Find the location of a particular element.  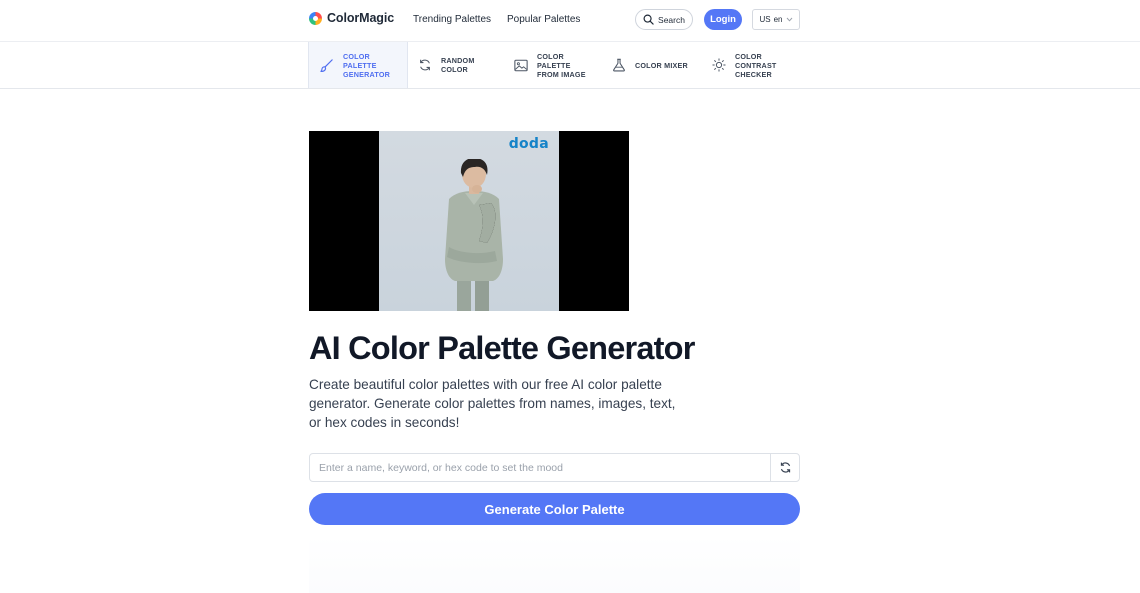

language-code: en is located at coordinates (778, 19).